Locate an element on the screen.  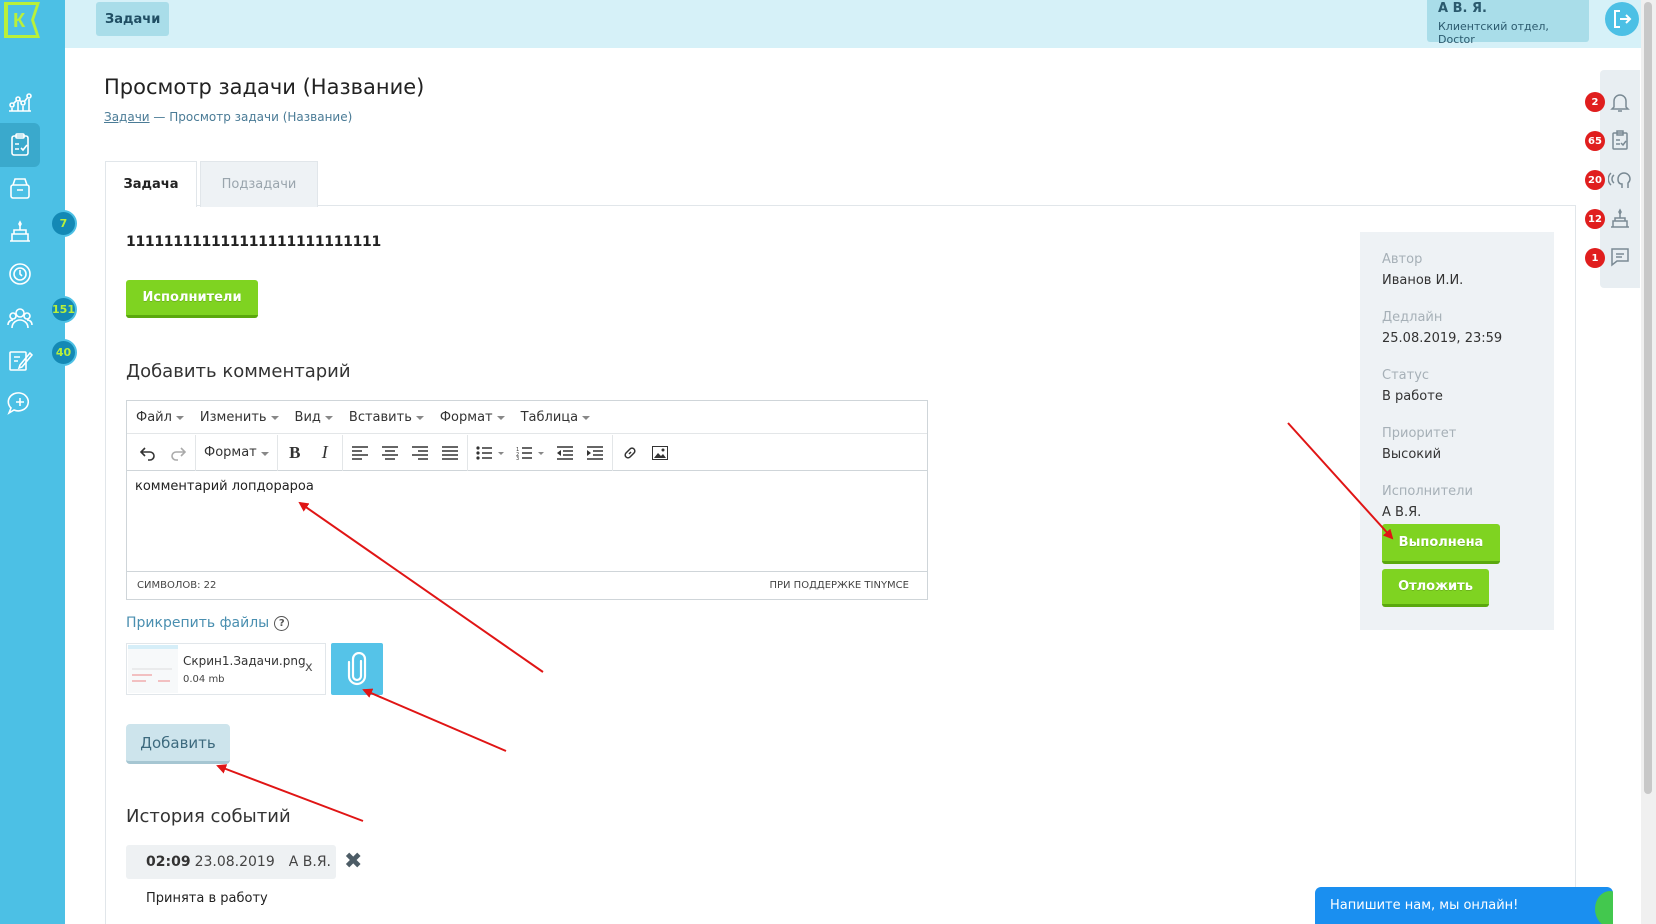
image-icon is located at coordinates (659, 452).